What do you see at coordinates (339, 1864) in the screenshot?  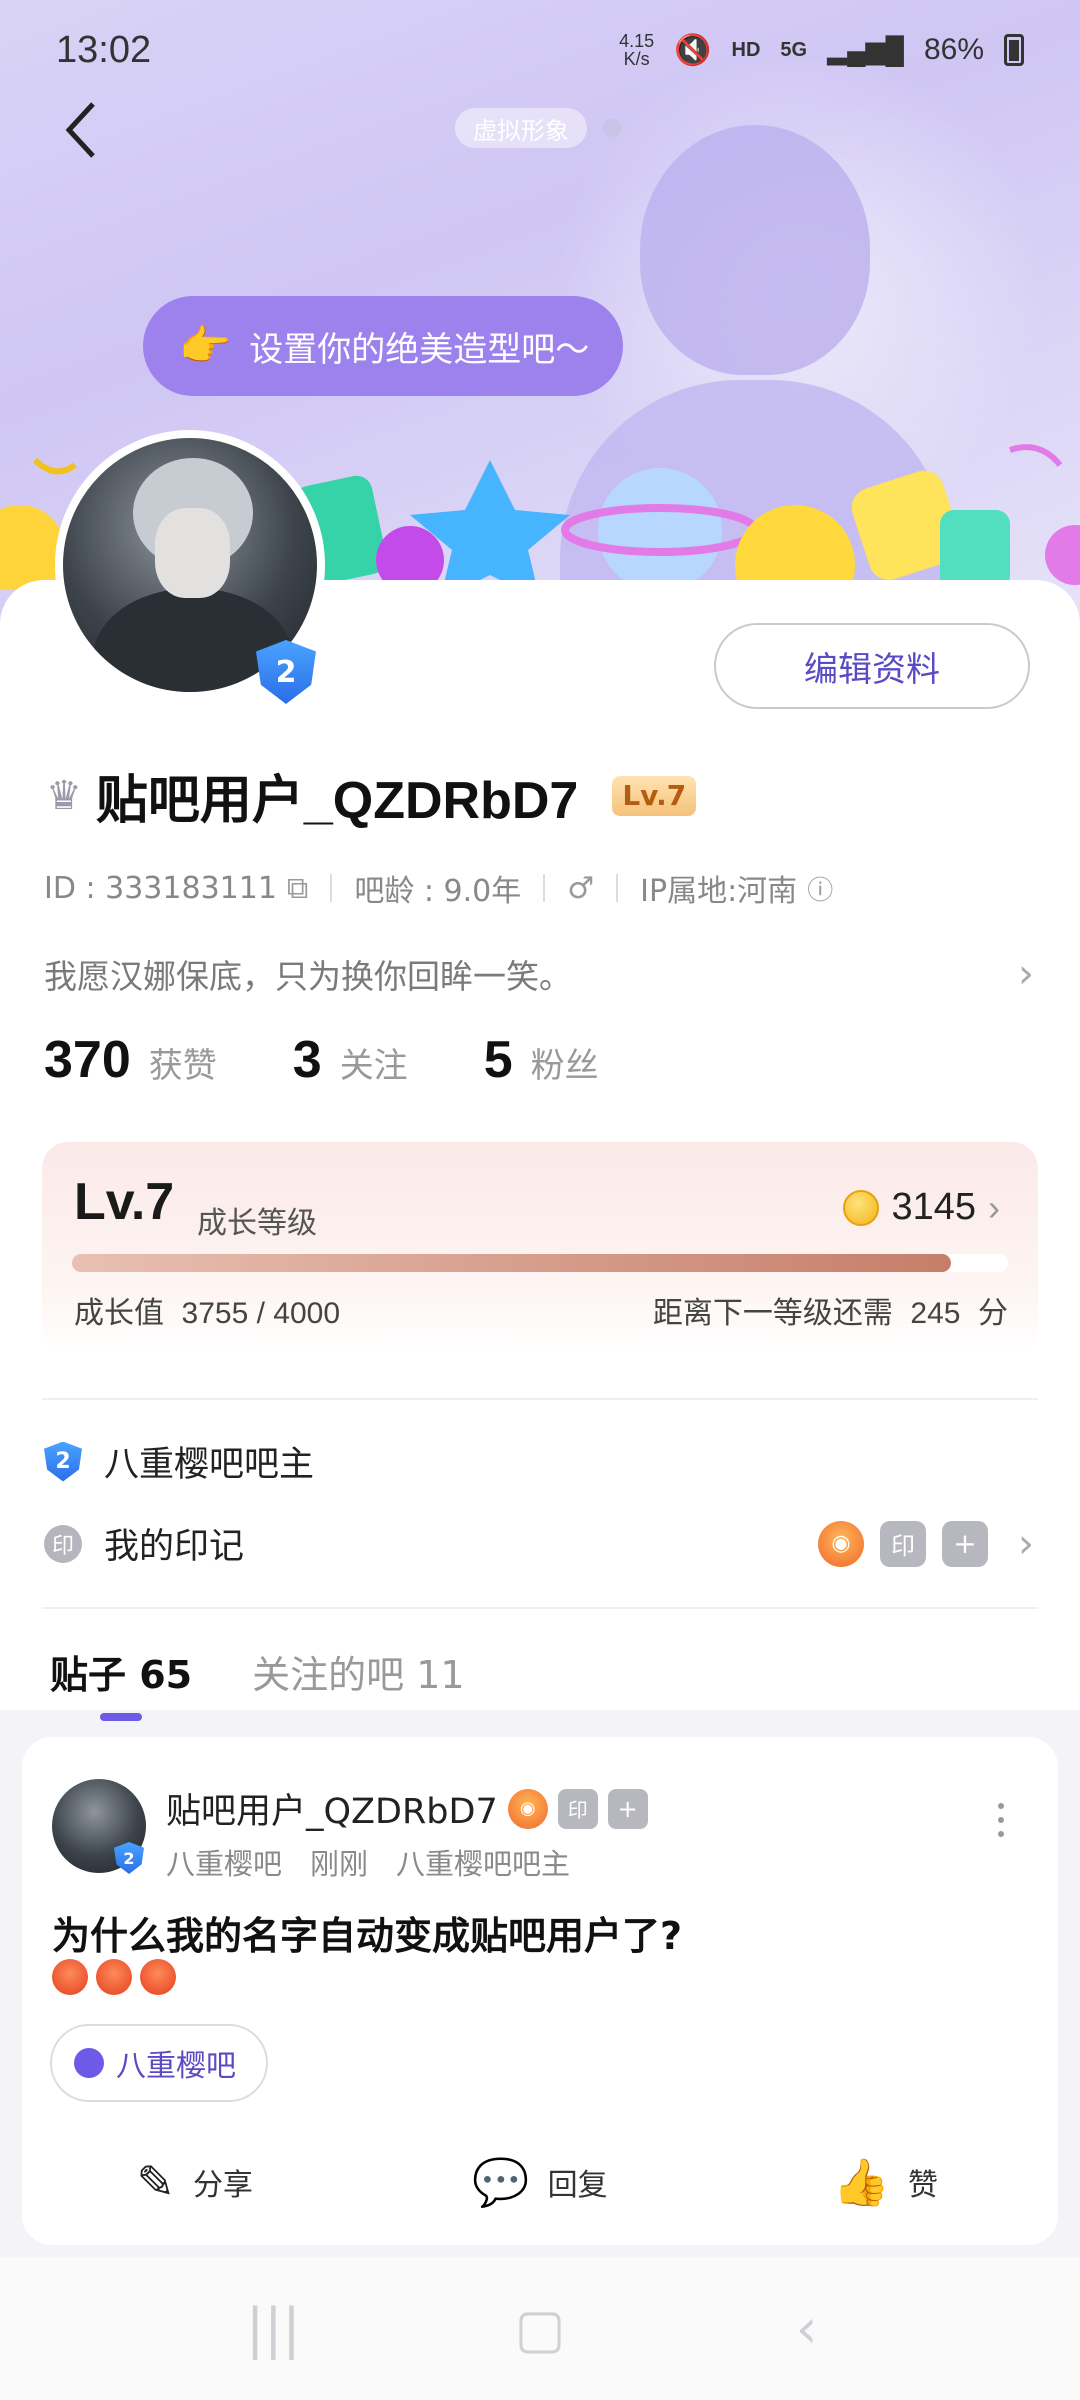 I see `post-time: 刚刚` at bounding box center [339, 1864].